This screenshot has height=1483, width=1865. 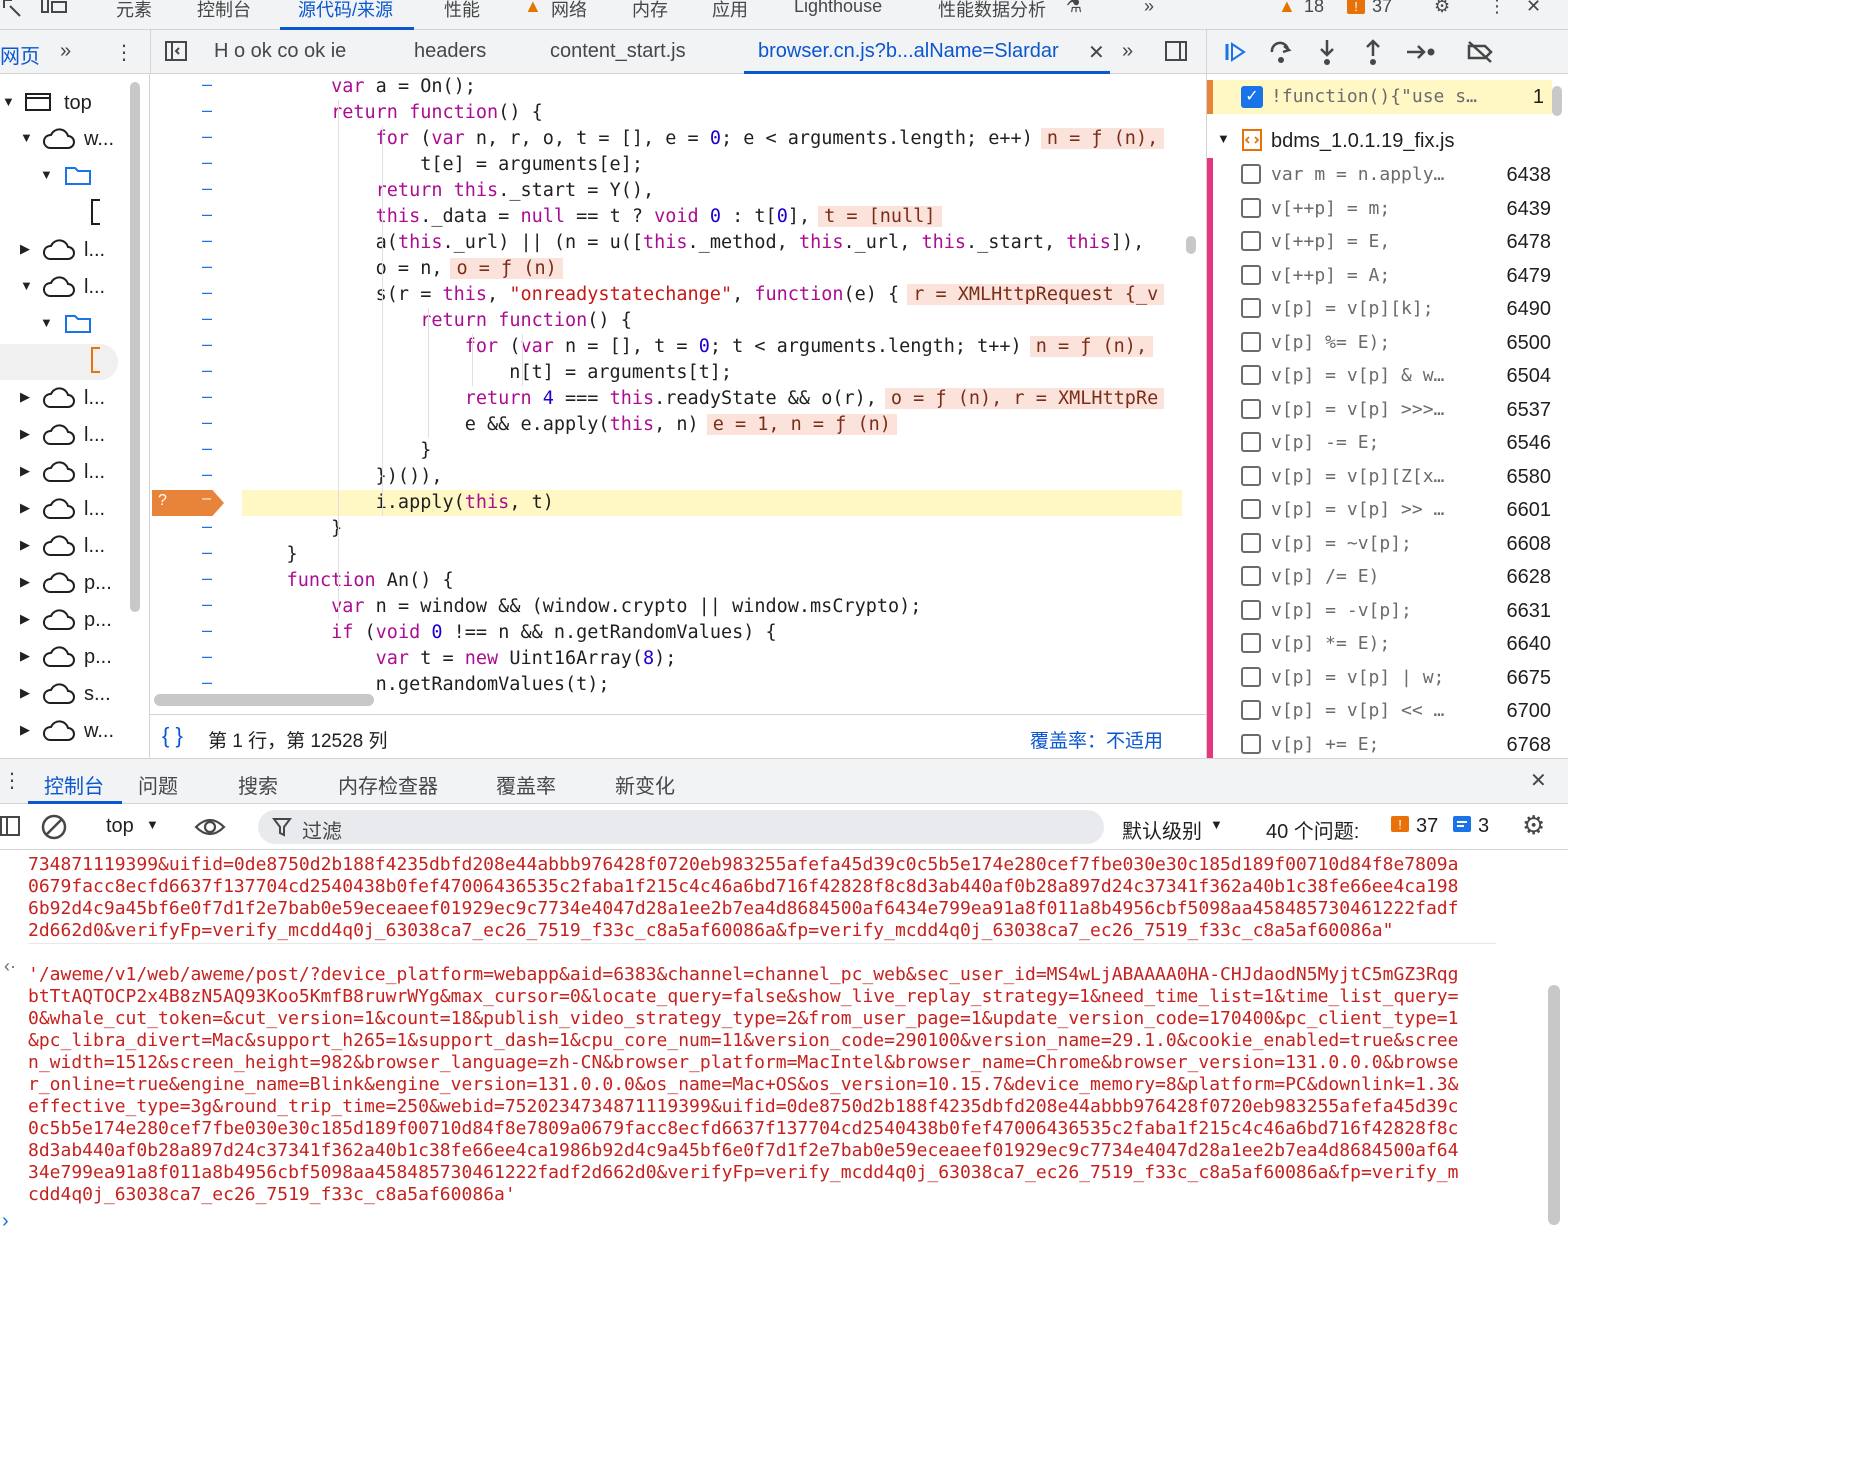 What do you see at coordinates (1176, 54) in the screenshot?
I see `toggle-debugger-icon` at bounding box center [1176, 54].